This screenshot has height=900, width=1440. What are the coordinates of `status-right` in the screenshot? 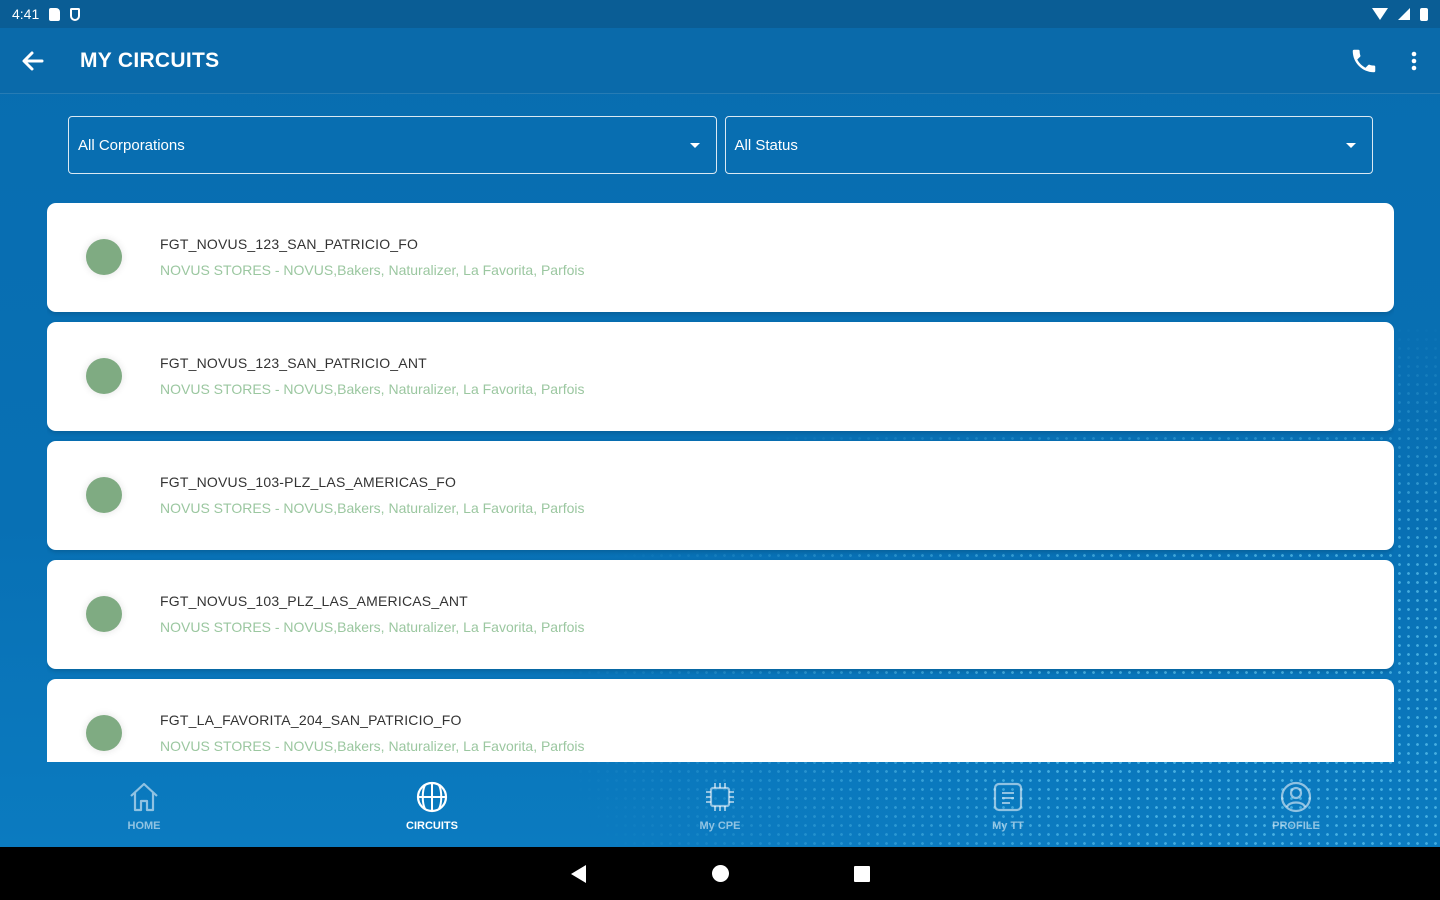 It's located at (1400, 14).